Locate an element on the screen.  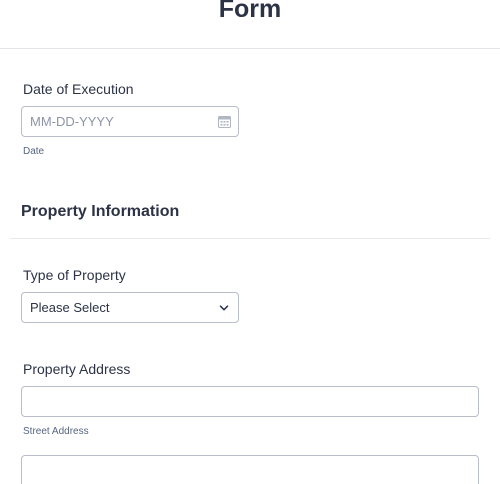
form-title: Form is located at coordinates (250, 11).